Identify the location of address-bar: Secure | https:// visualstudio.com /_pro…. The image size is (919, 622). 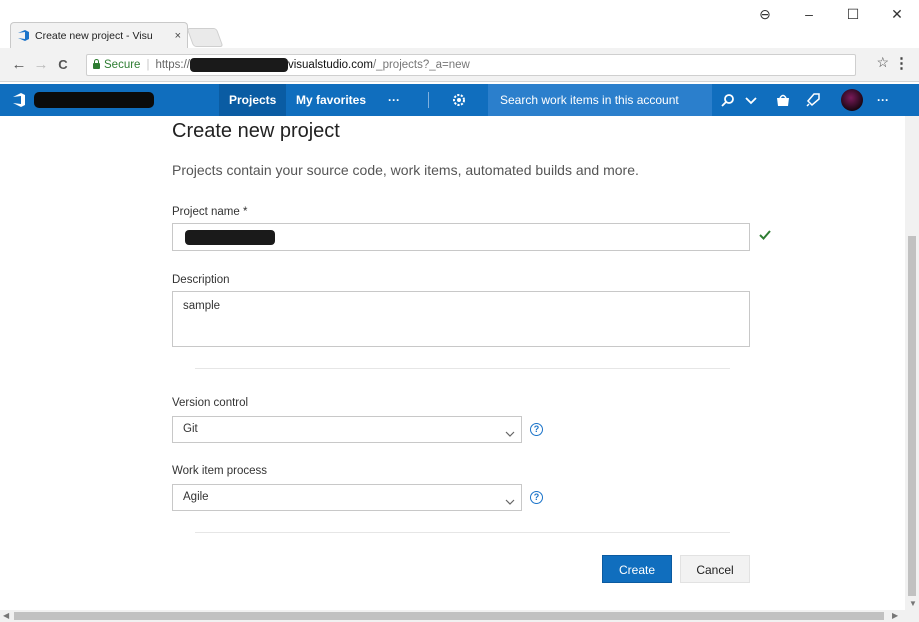
(471, 65).